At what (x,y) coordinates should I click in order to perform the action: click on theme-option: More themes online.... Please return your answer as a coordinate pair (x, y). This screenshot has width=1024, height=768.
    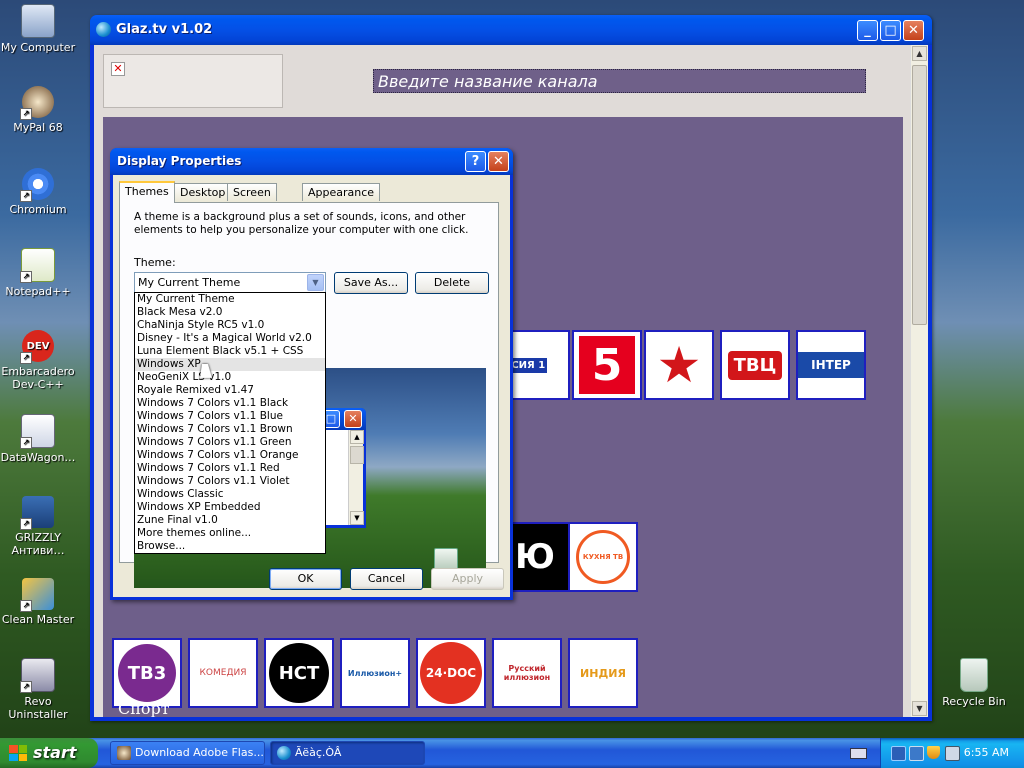
    Looking at the image, I should click on (230, 533).